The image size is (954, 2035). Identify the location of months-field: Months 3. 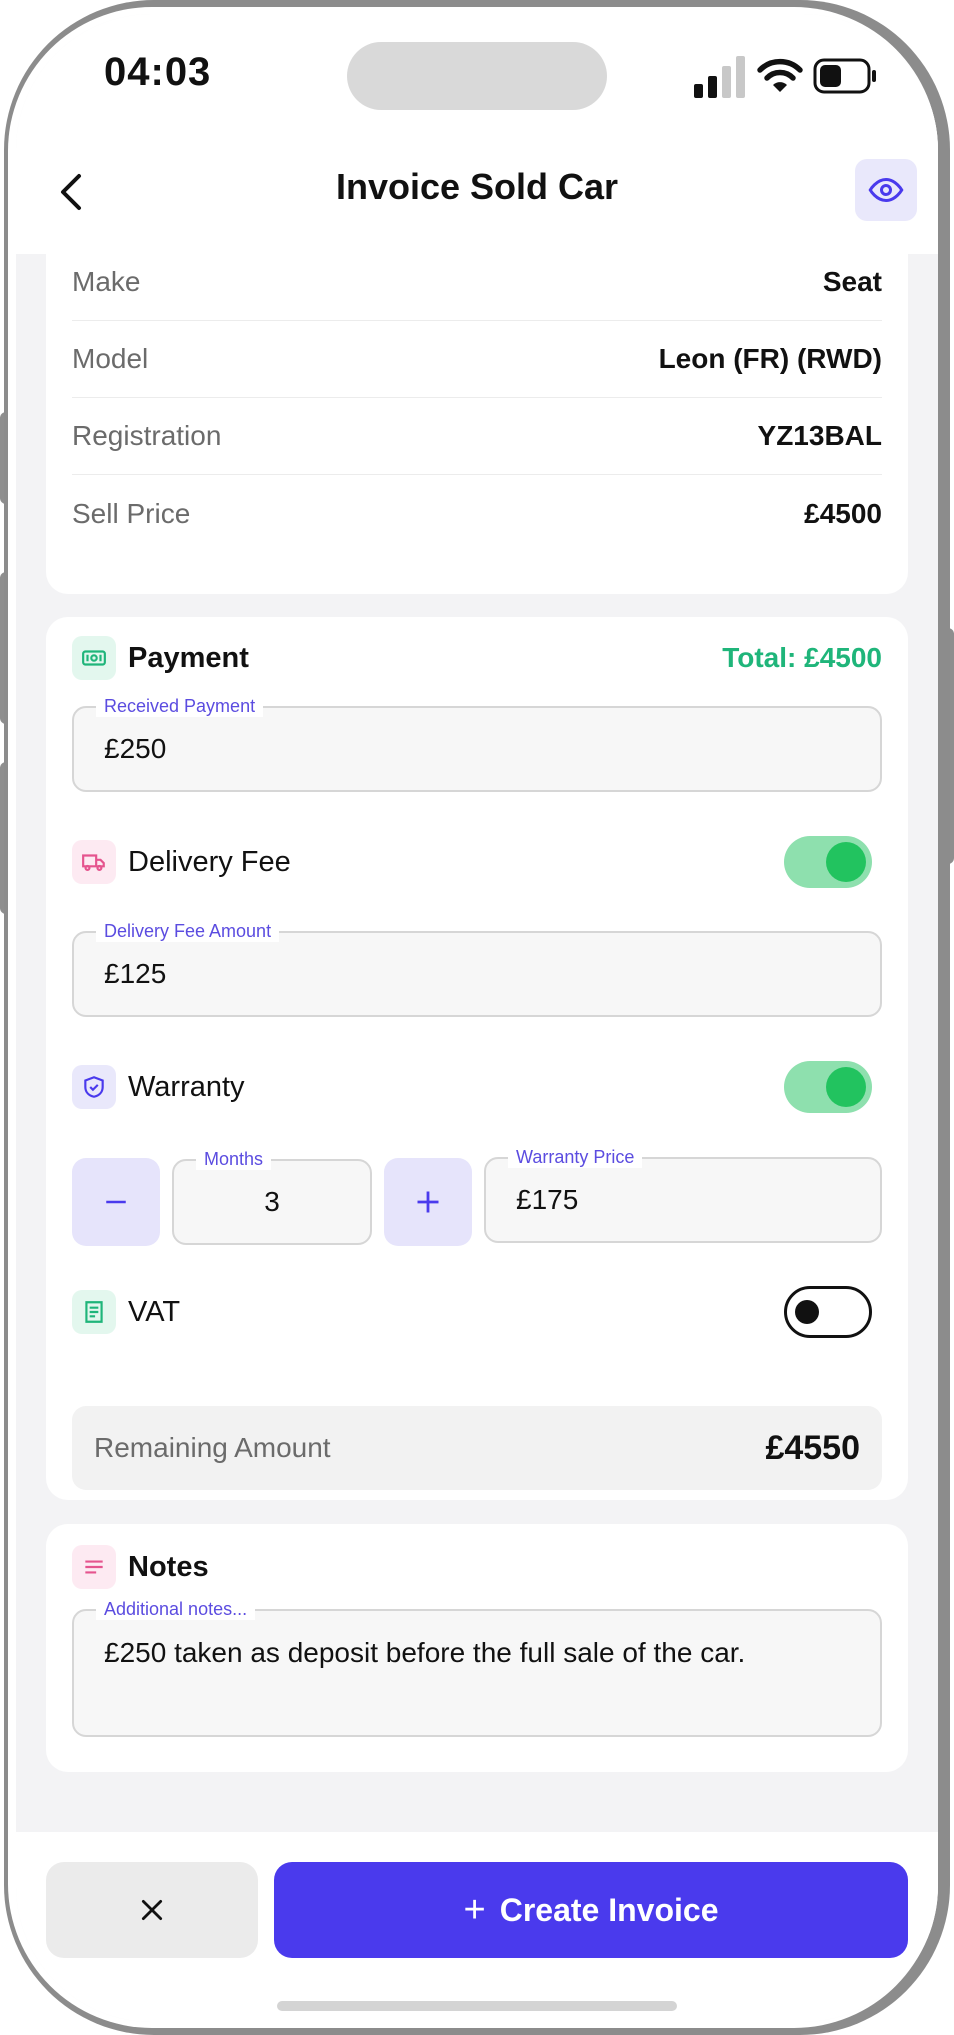
(272, 1196).